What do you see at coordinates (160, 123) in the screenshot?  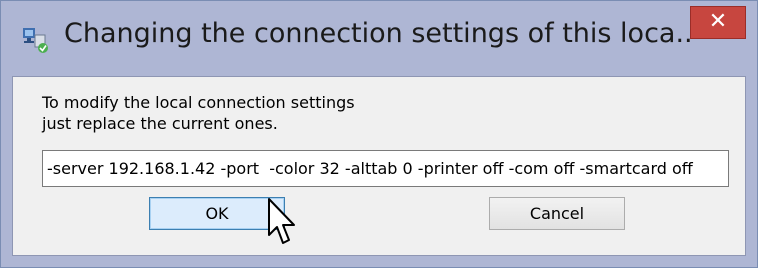 I see `instruction-line-2: just replace the current ones.` at bounding box center [160, 123].